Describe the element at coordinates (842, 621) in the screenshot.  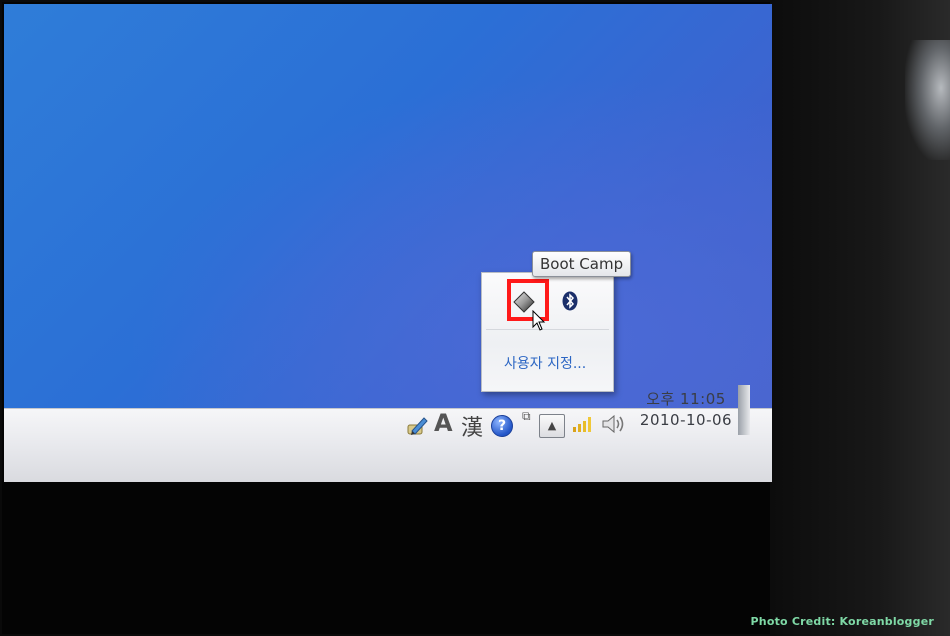
I see `photo-credit: Photo Credit: Koreanblogger` at that location.